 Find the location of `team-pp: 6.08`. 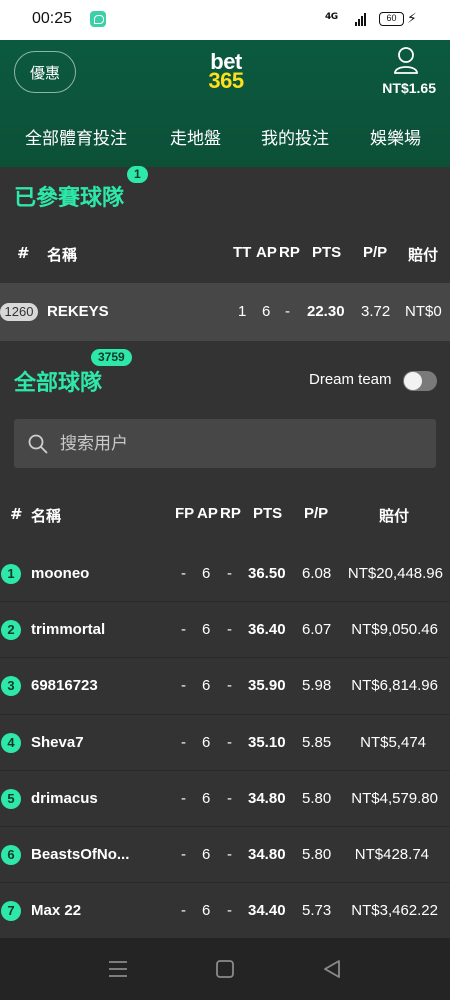

team-pp: 6.08 is located at coordinates (317, 573).